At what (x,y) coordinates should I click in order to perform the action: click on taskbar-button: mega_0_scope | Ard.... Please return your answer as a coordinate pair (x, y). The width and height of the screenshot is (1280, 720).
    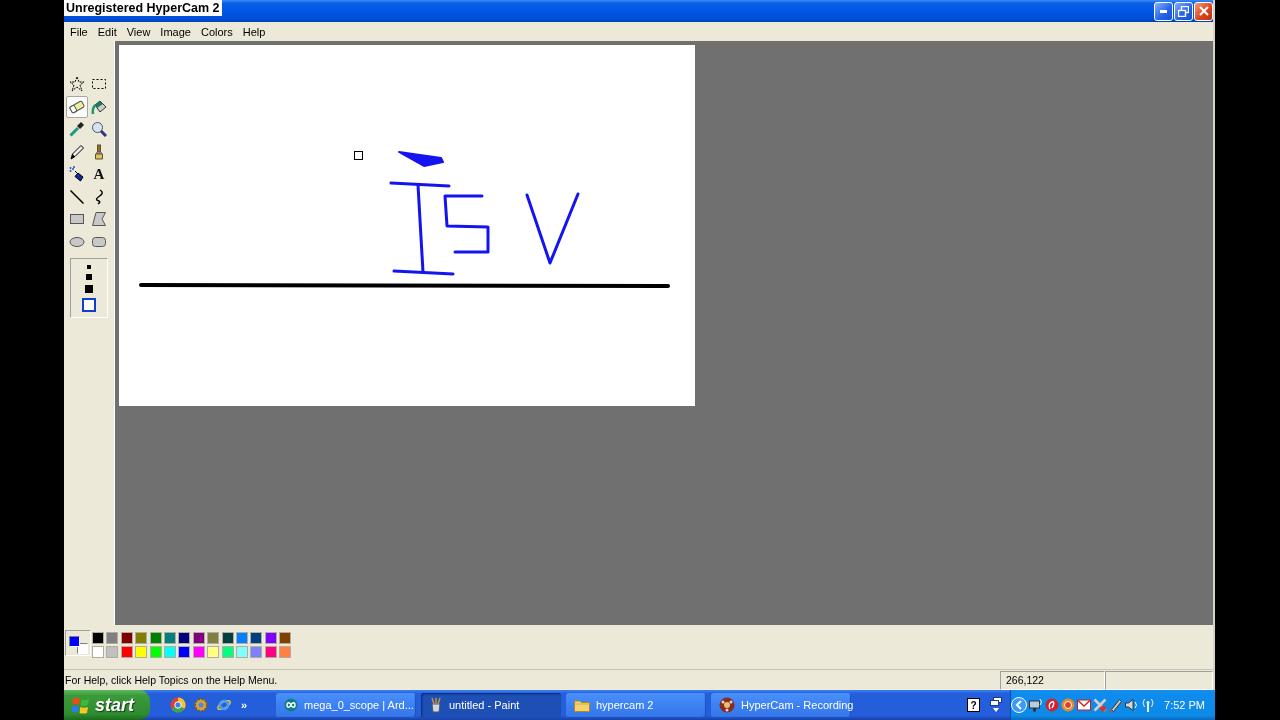
    Looking at the image, I should click on (346, 705).